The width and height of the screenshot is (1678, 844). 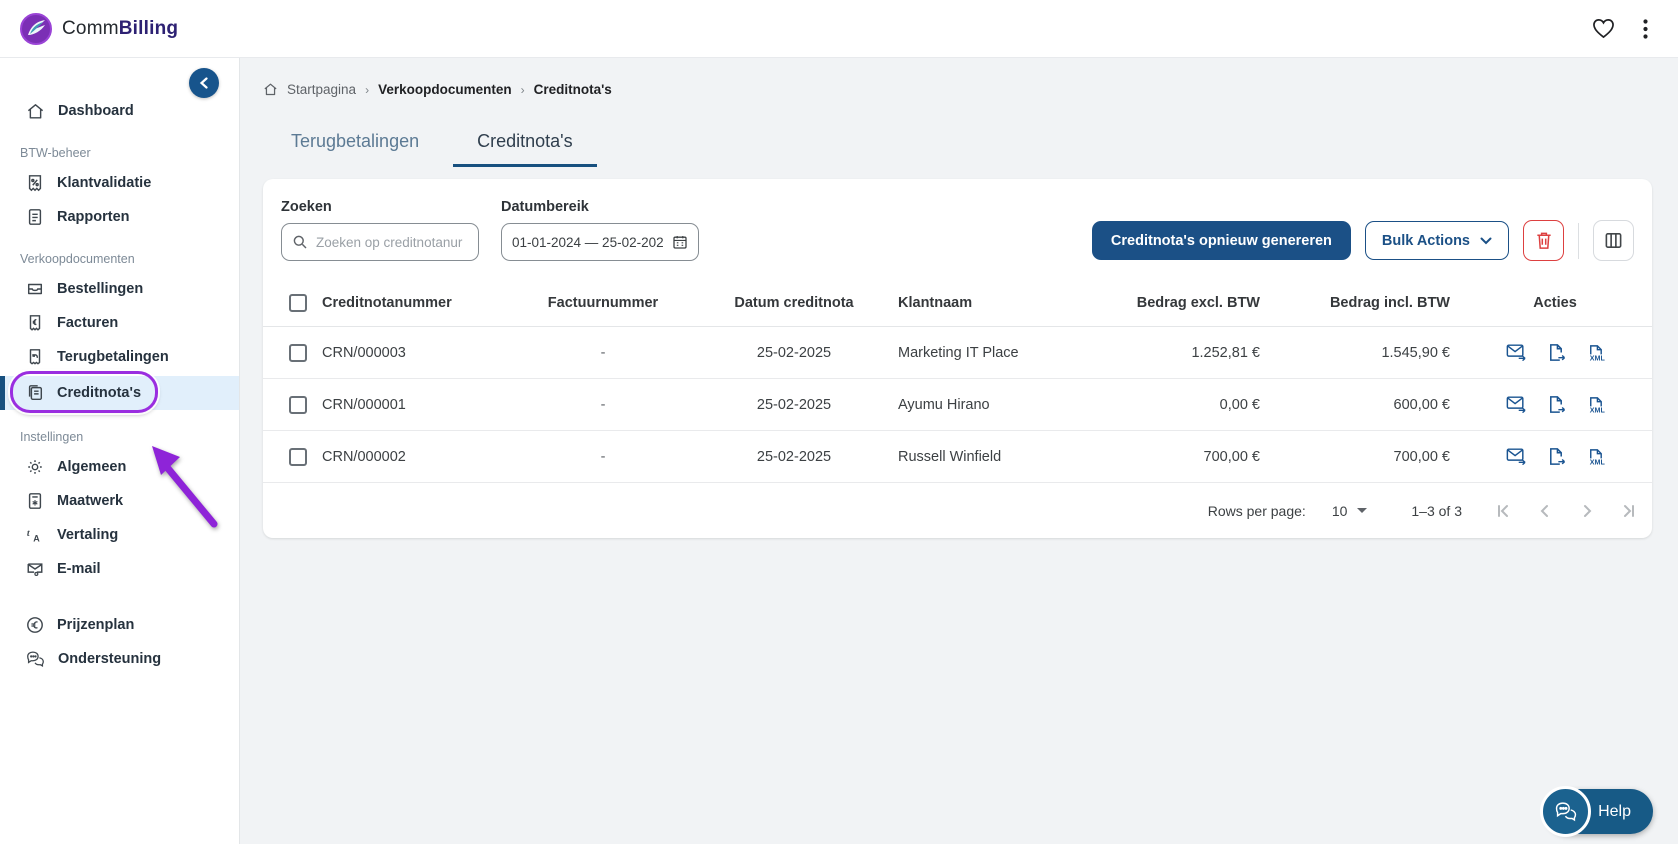 I want to click on sidebar-item-klantvalidatie: Klantvalidatie, so click(x=119, y=183).